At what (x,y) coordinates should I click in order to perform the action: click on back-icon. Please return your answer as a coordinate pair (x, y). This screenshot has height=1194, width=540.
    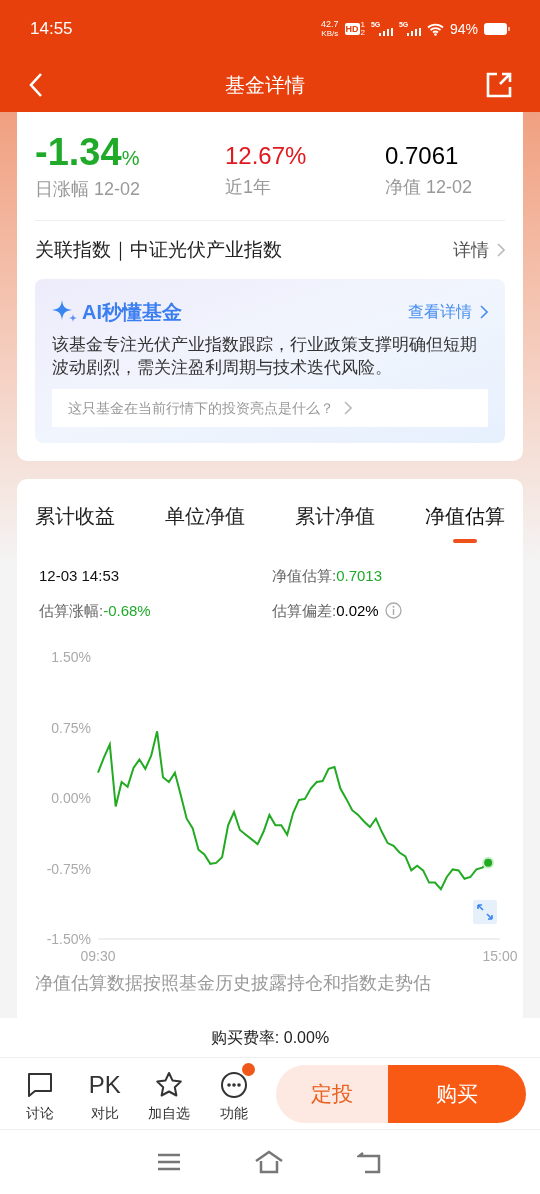
    Looking at the image, I should click on (36, 85).